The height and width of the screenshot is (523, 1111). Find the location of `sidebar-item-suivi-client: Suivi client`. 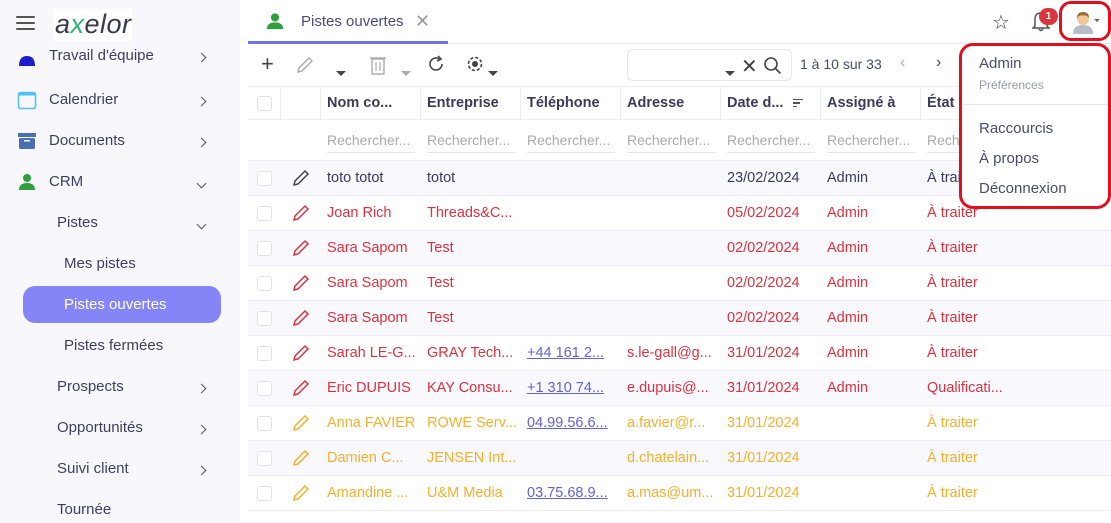

sidebar-item-suivi-client: Suivi client is located at coordinates (120, 468).